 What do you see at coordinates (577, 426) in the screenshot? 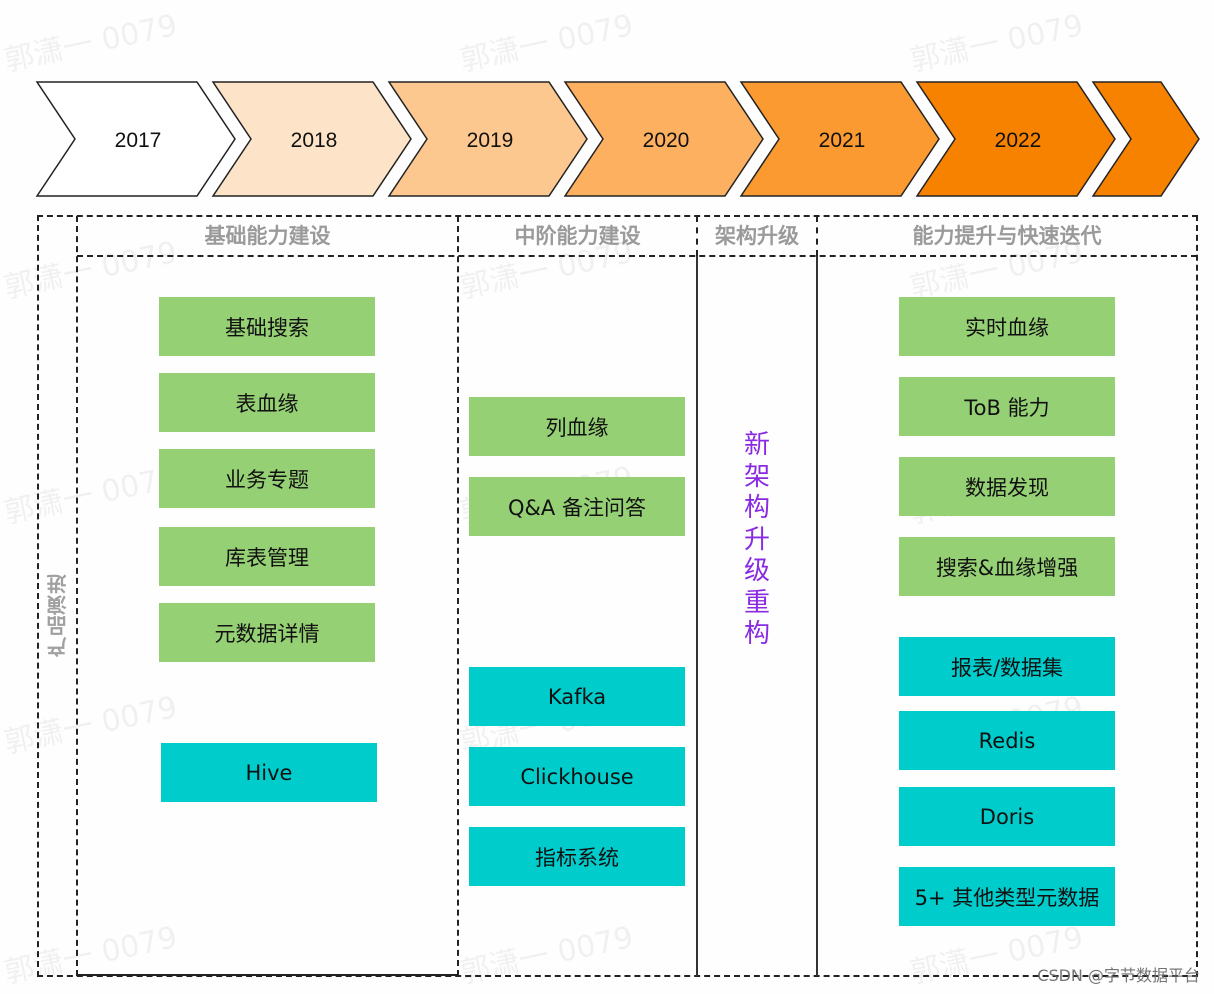
I see `feature-box: 列血缘` at bounding box center [577, 426].